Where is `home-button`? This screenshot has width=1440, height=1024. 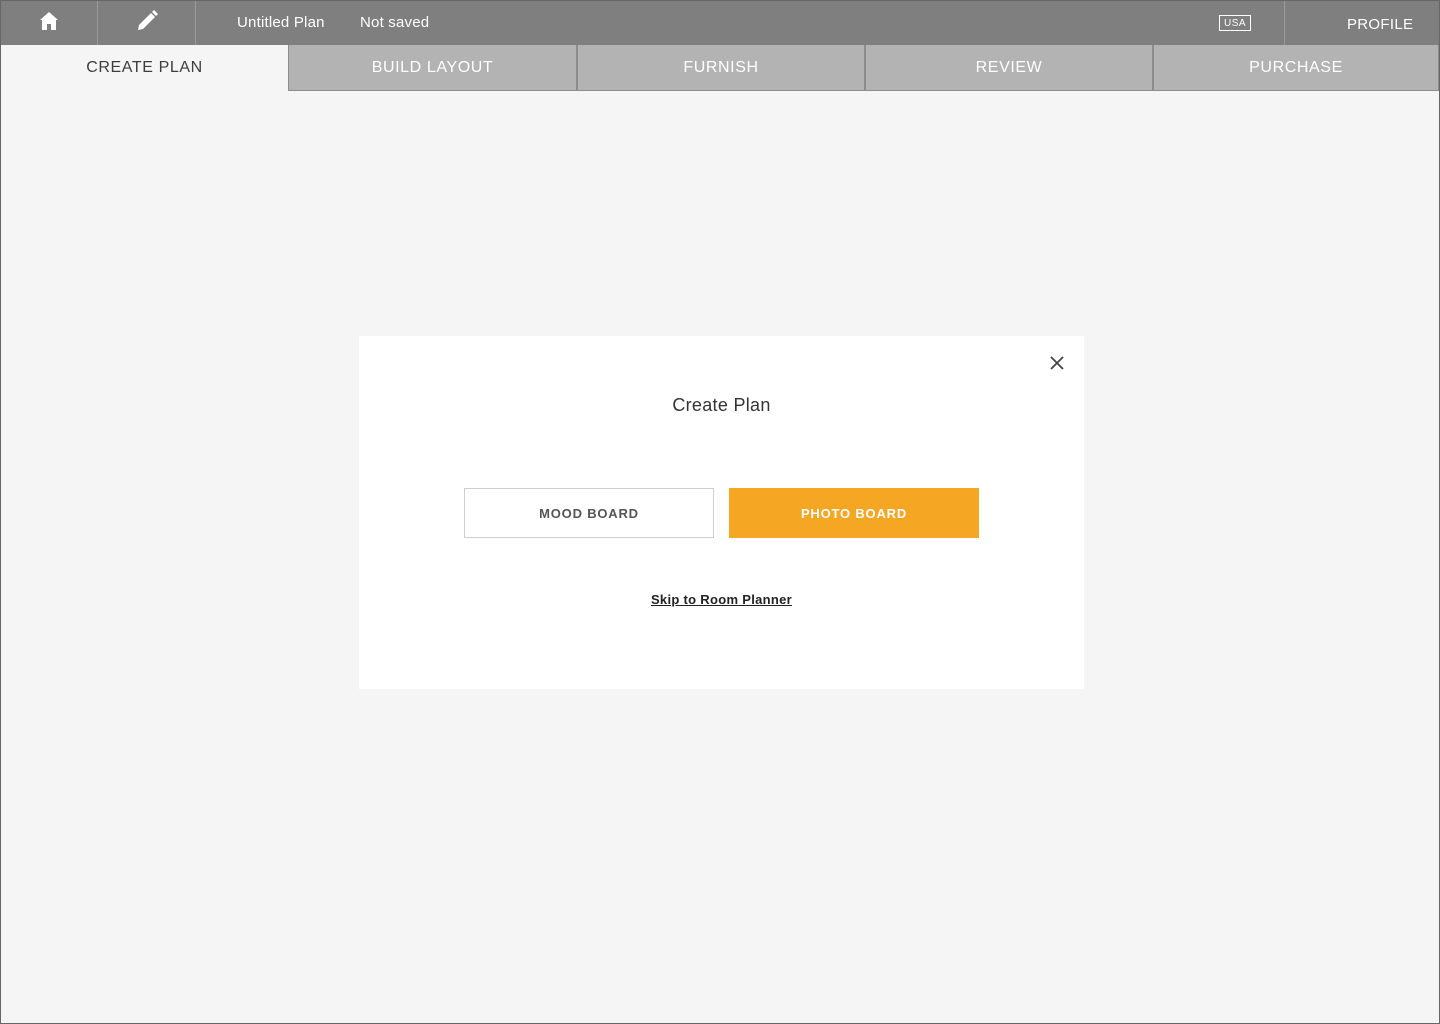
home-button is located at coordinates (49, 23).